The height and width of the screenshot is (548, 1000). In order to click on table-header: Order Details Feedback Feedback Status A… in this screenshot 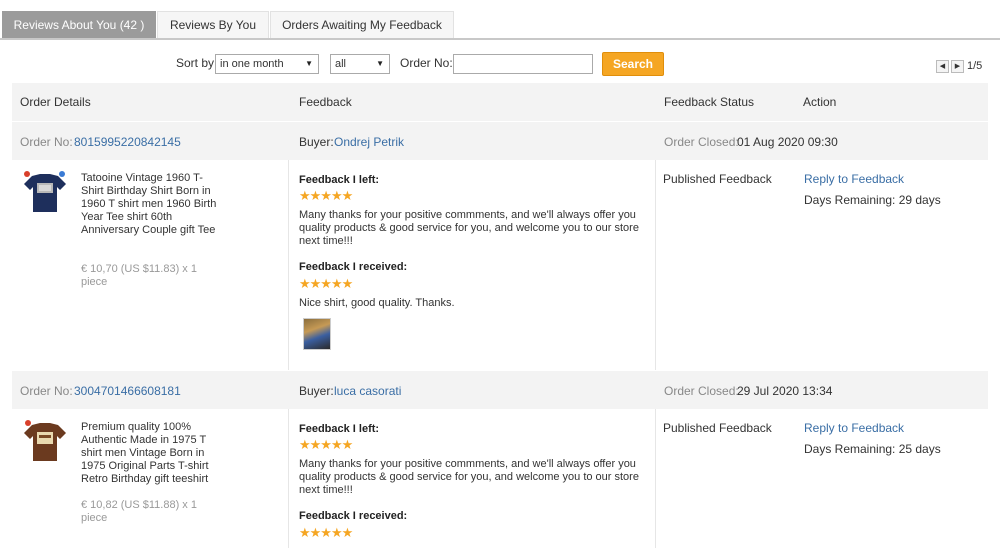, I will do `click(500, 102)`.